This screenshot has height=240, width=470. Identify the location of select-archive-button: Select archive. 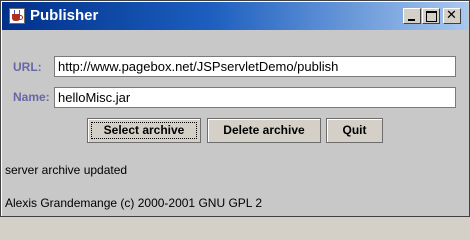
(144, 130).